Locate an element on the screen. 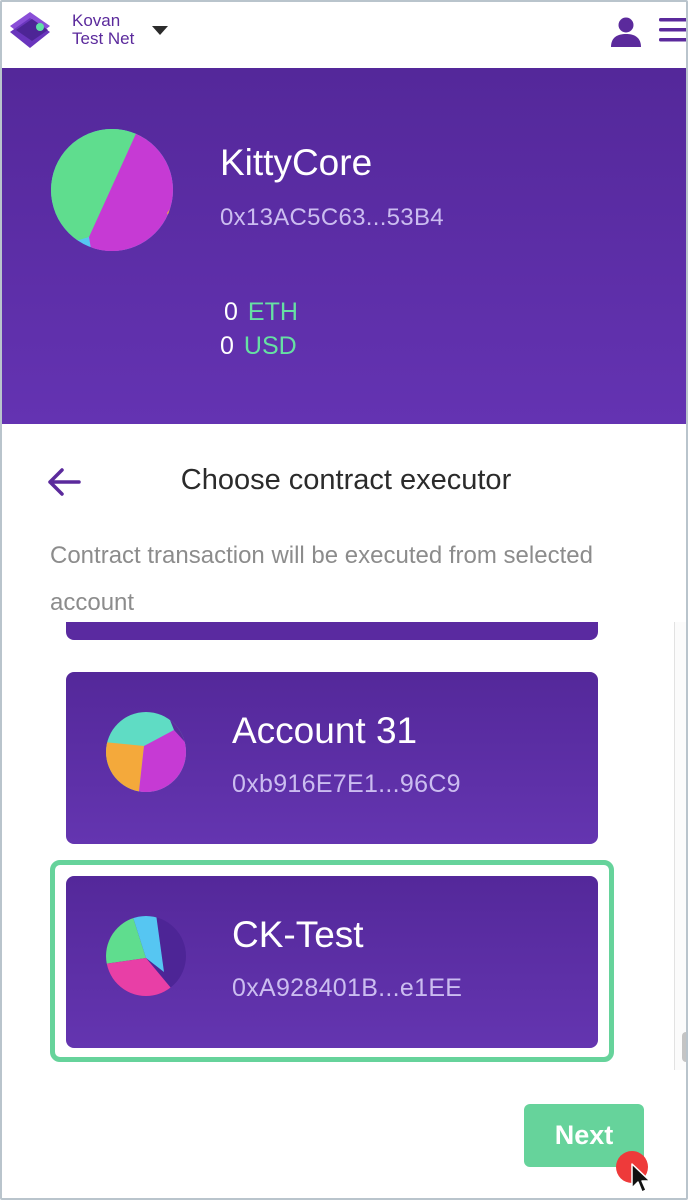 This screenshot has height=1200, width=688. hamburger-menu-icon is located at coordinates (672, 30).